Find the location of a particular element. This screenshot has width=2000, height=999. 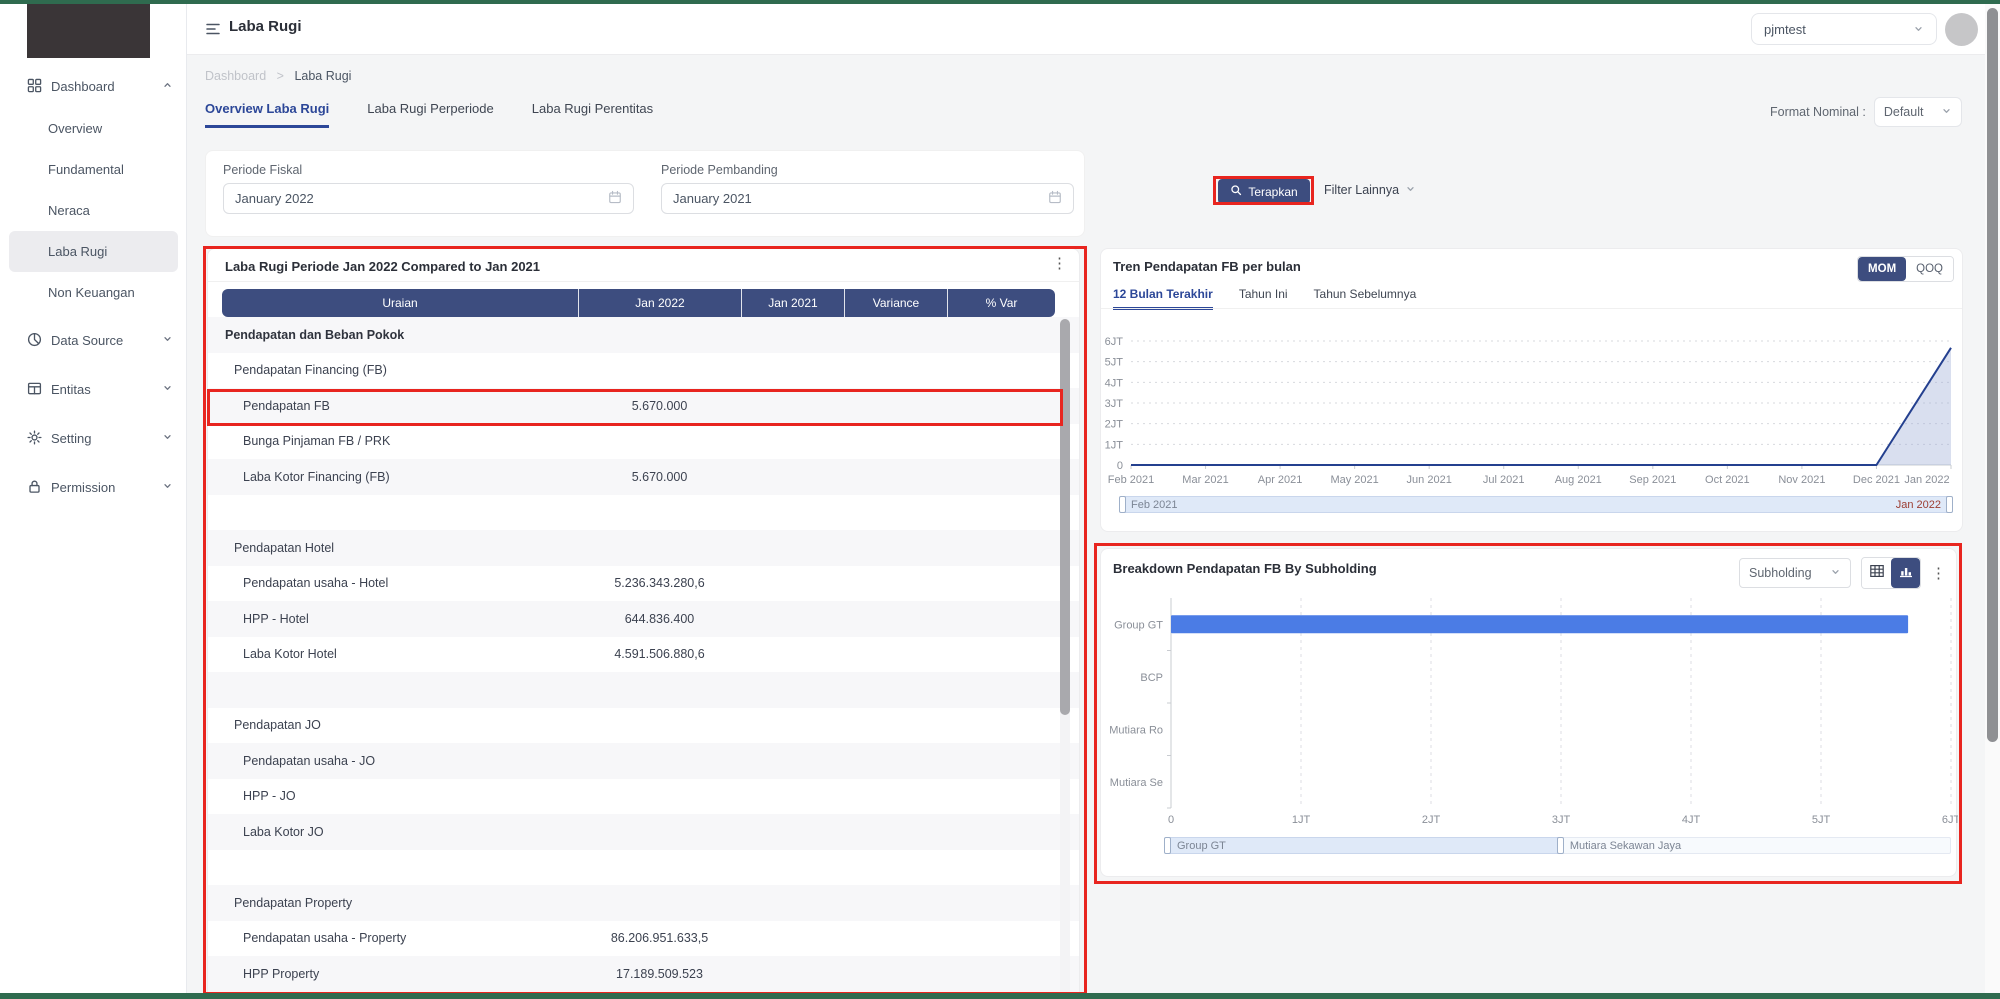

trend-tab-tahun-ini: Tahun Ini is located at coordinates (1263, 298).